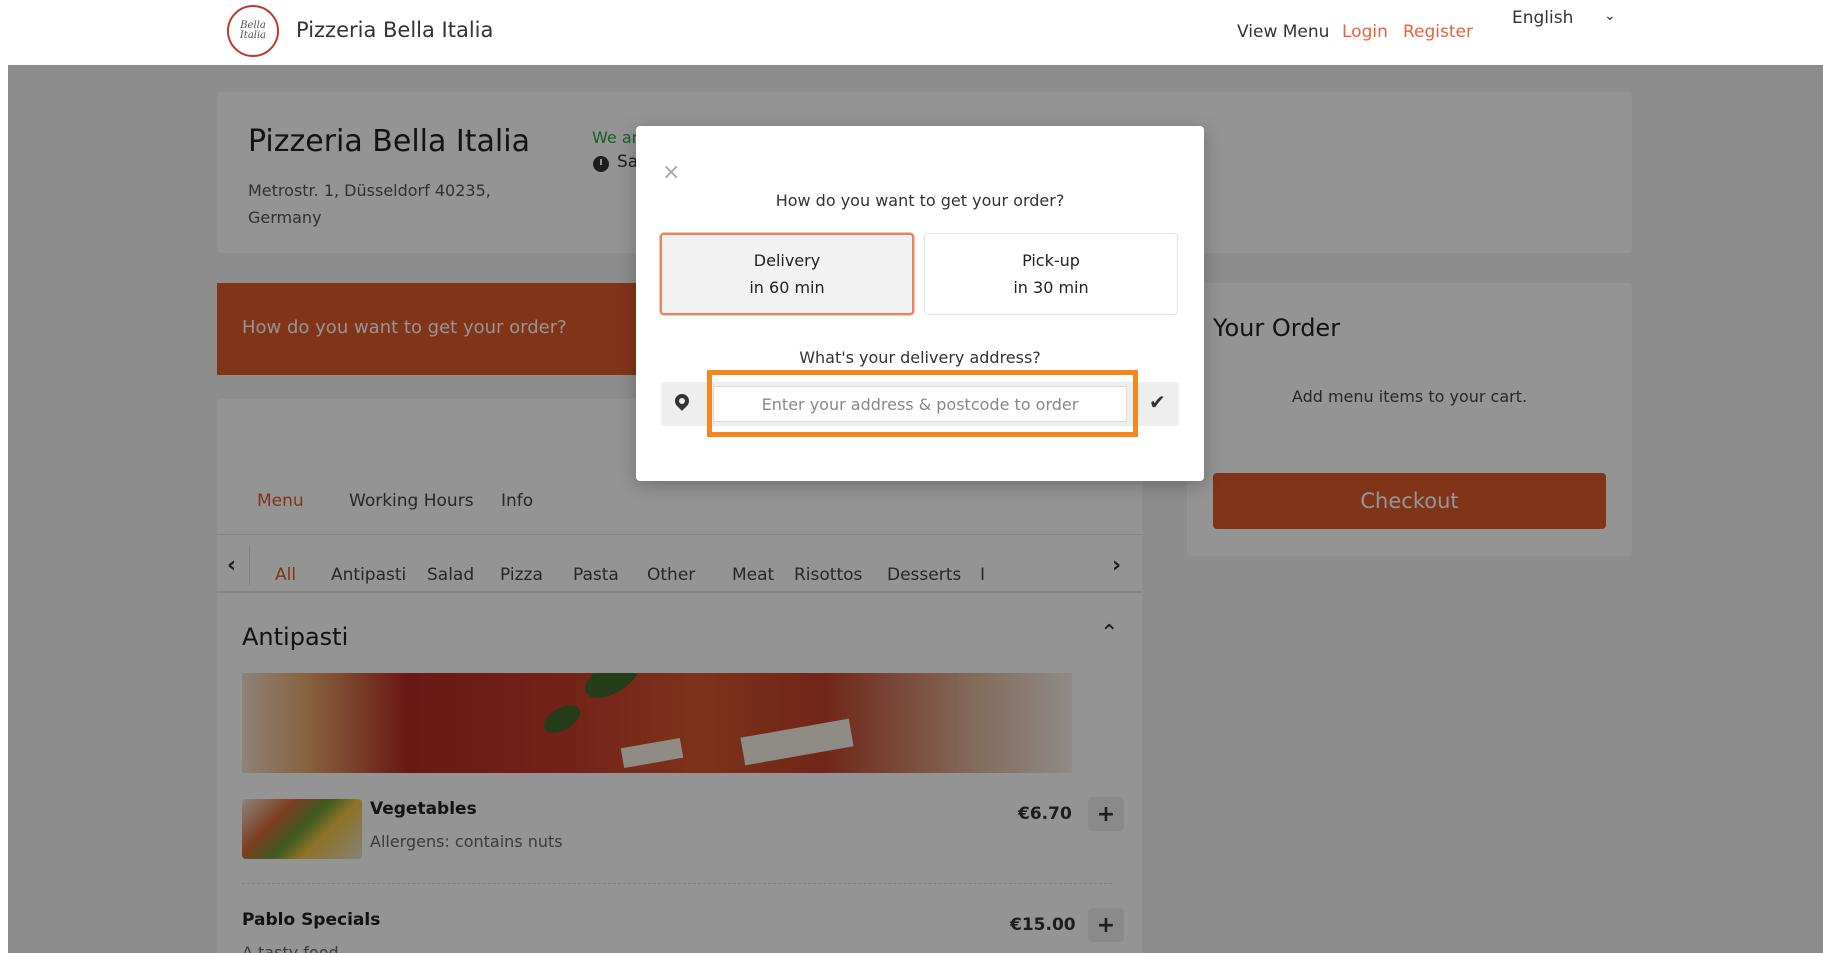 The width and height of the screenshot is (1823, 953). Describe the element at coordinates (1438, 32) in the screenshot. I see `register-link: Register` at that location.